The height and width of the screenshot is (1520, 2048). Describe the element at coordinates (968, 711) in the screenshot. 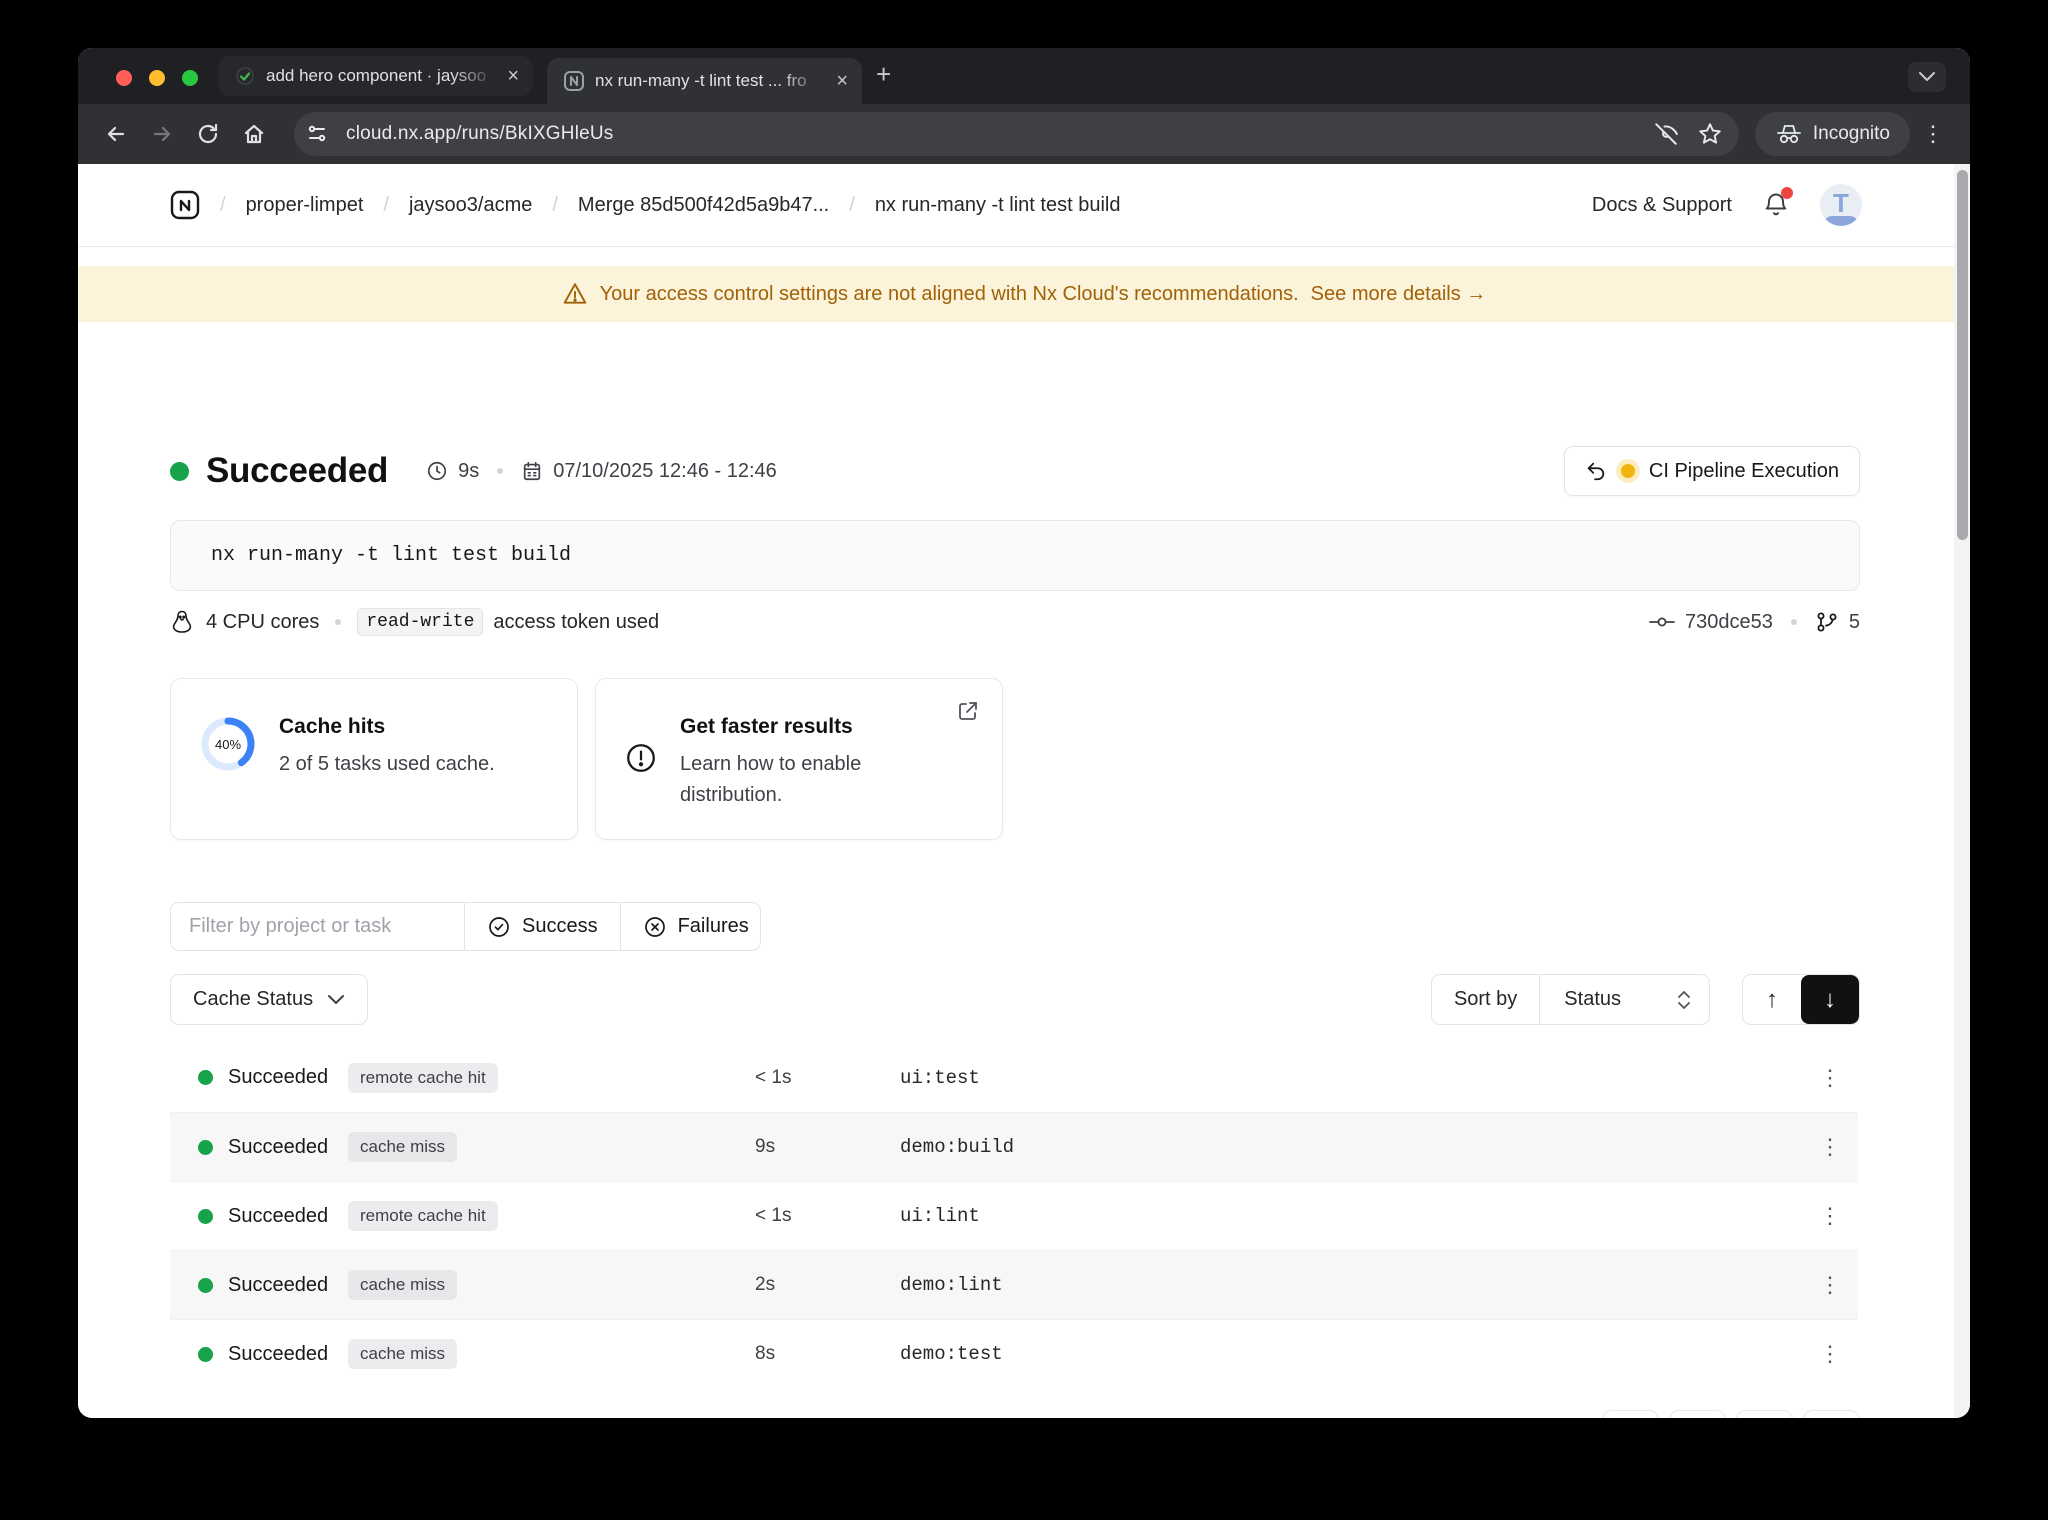

I see `external-link-icon` at that location.